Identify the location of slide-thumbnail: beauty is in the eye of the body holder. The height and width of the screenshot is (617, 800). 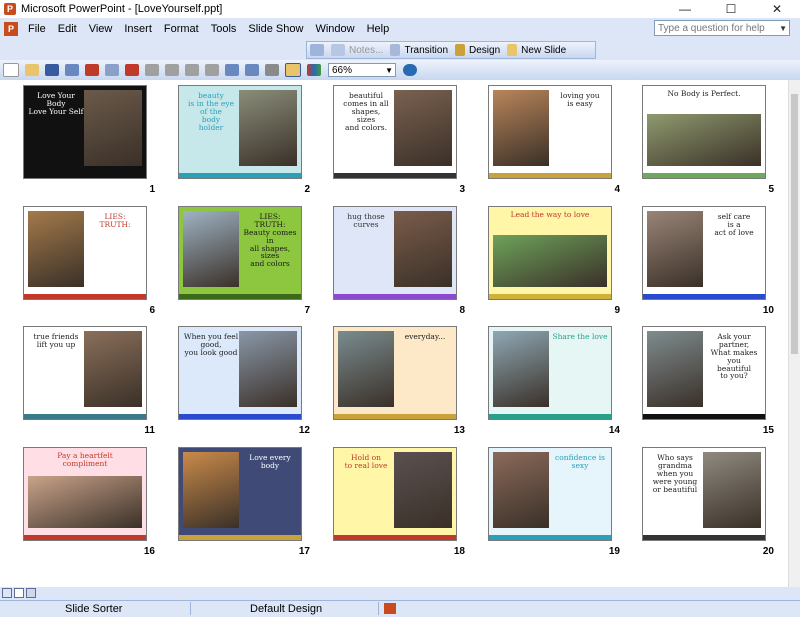
(240, 132).